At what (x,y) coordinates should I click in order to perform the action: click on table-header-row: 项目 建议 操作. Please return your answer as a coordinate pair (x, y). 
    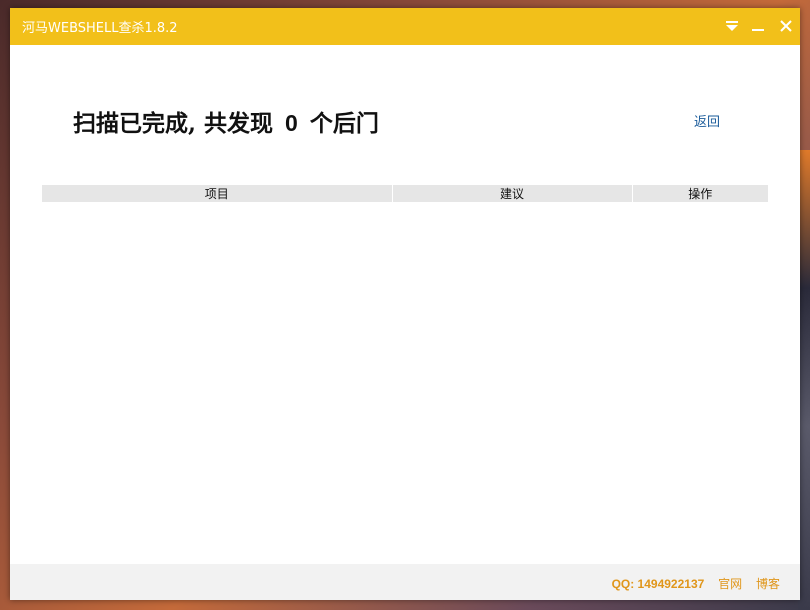
    Looking at the image, I should click on (405, 193).